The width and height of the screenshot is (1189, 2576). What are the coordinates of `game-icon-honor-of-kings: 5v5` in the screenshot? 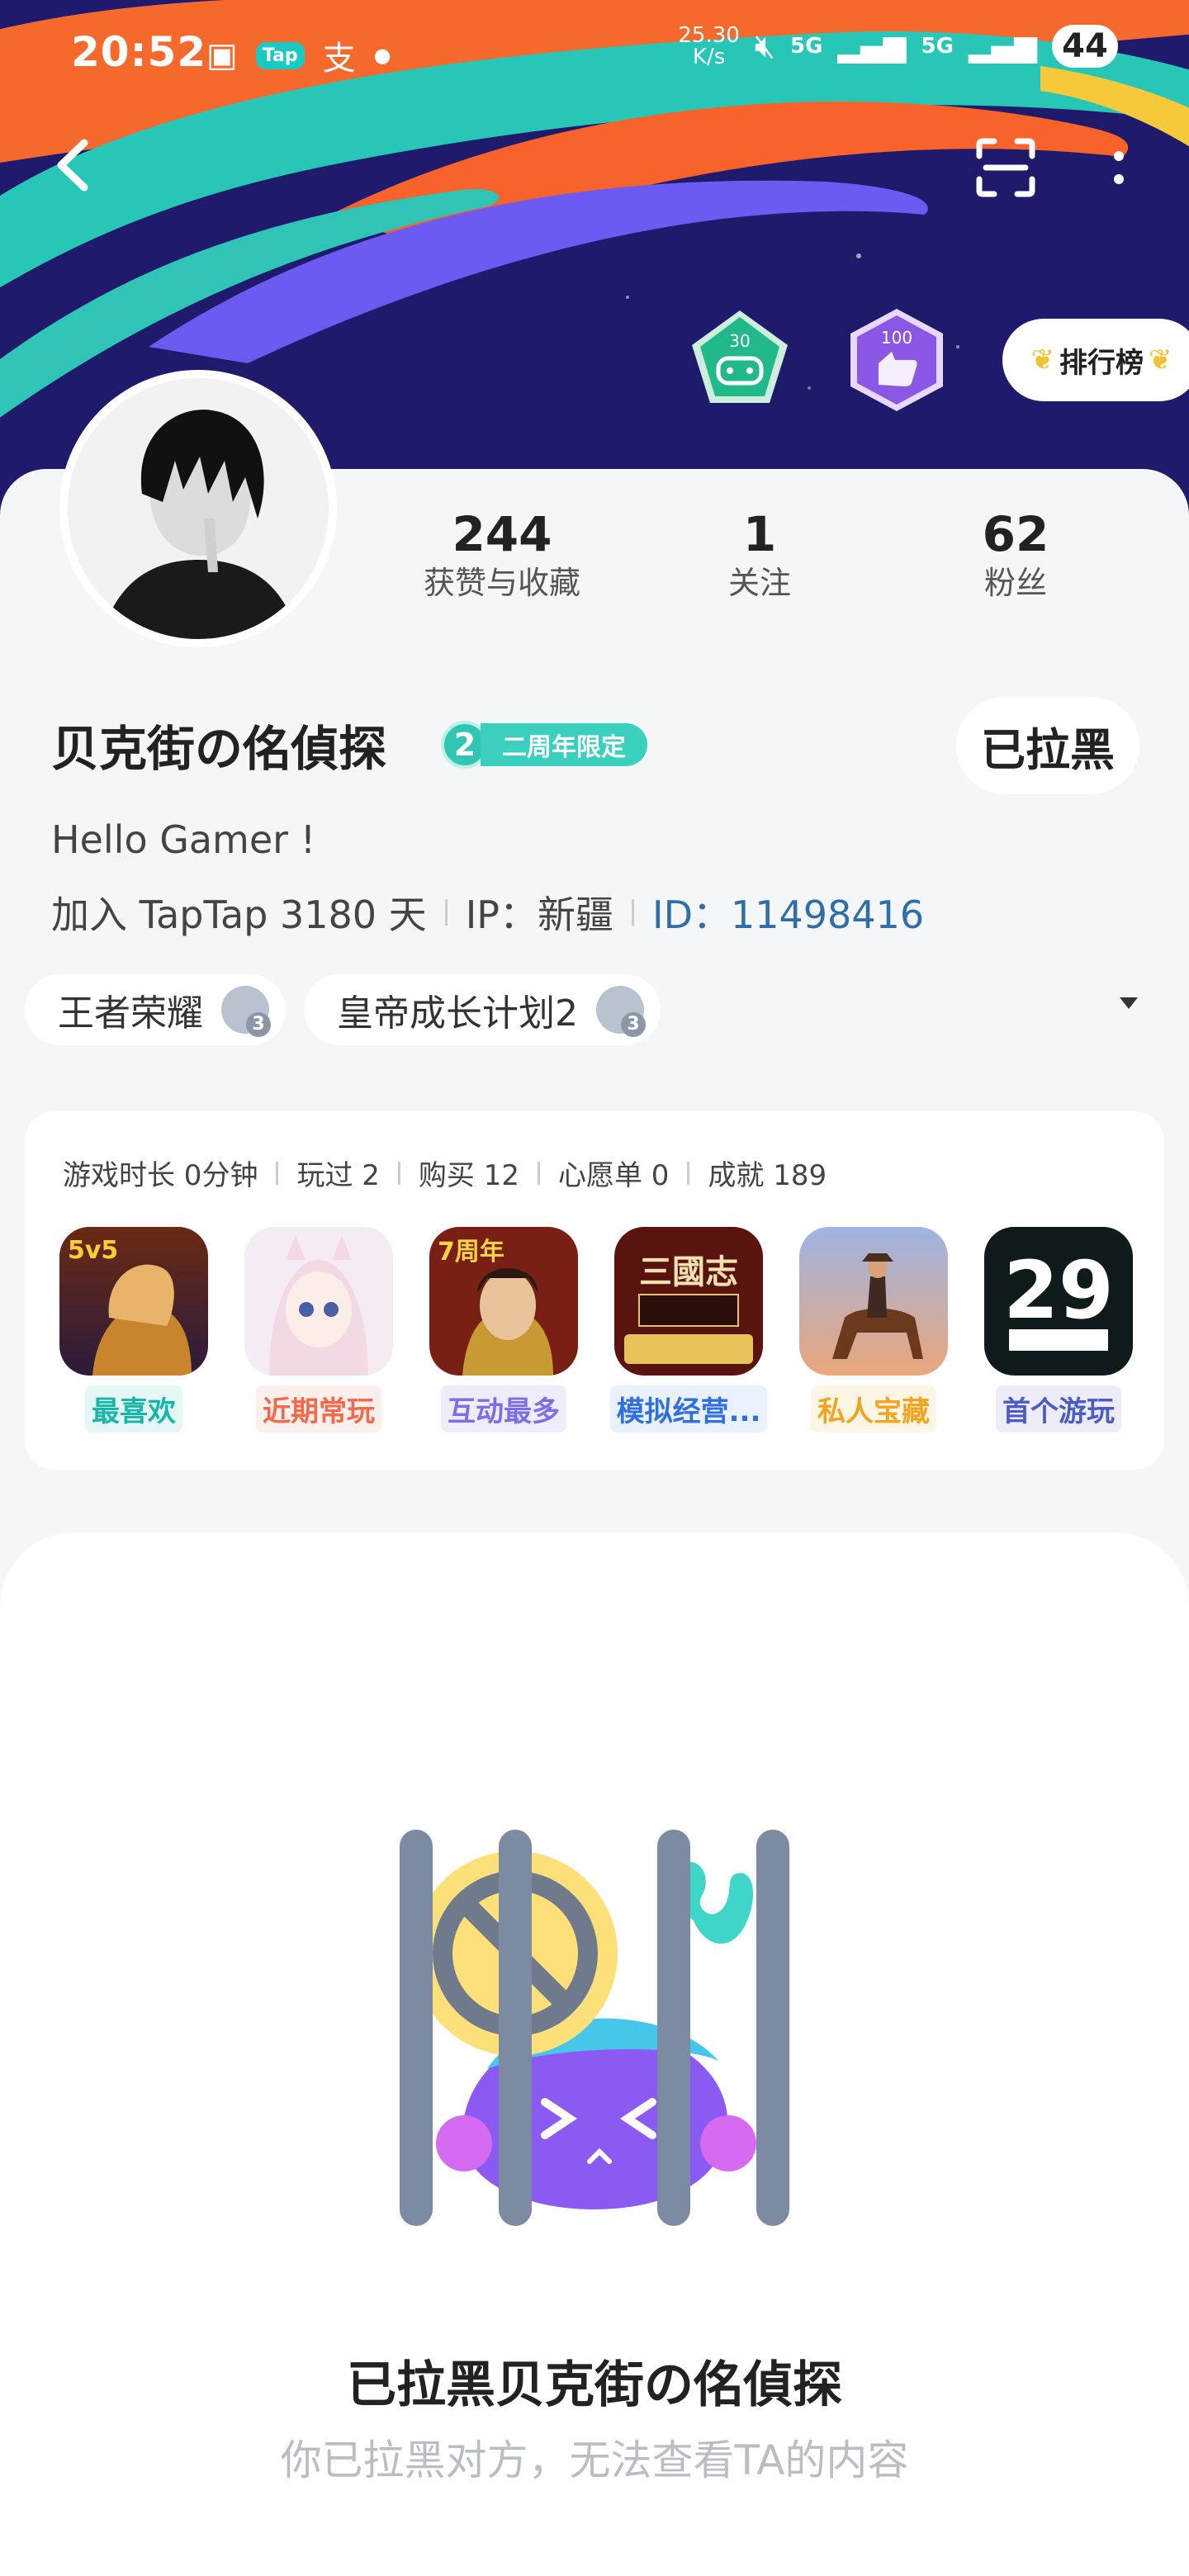 It's located at (133, 1301).